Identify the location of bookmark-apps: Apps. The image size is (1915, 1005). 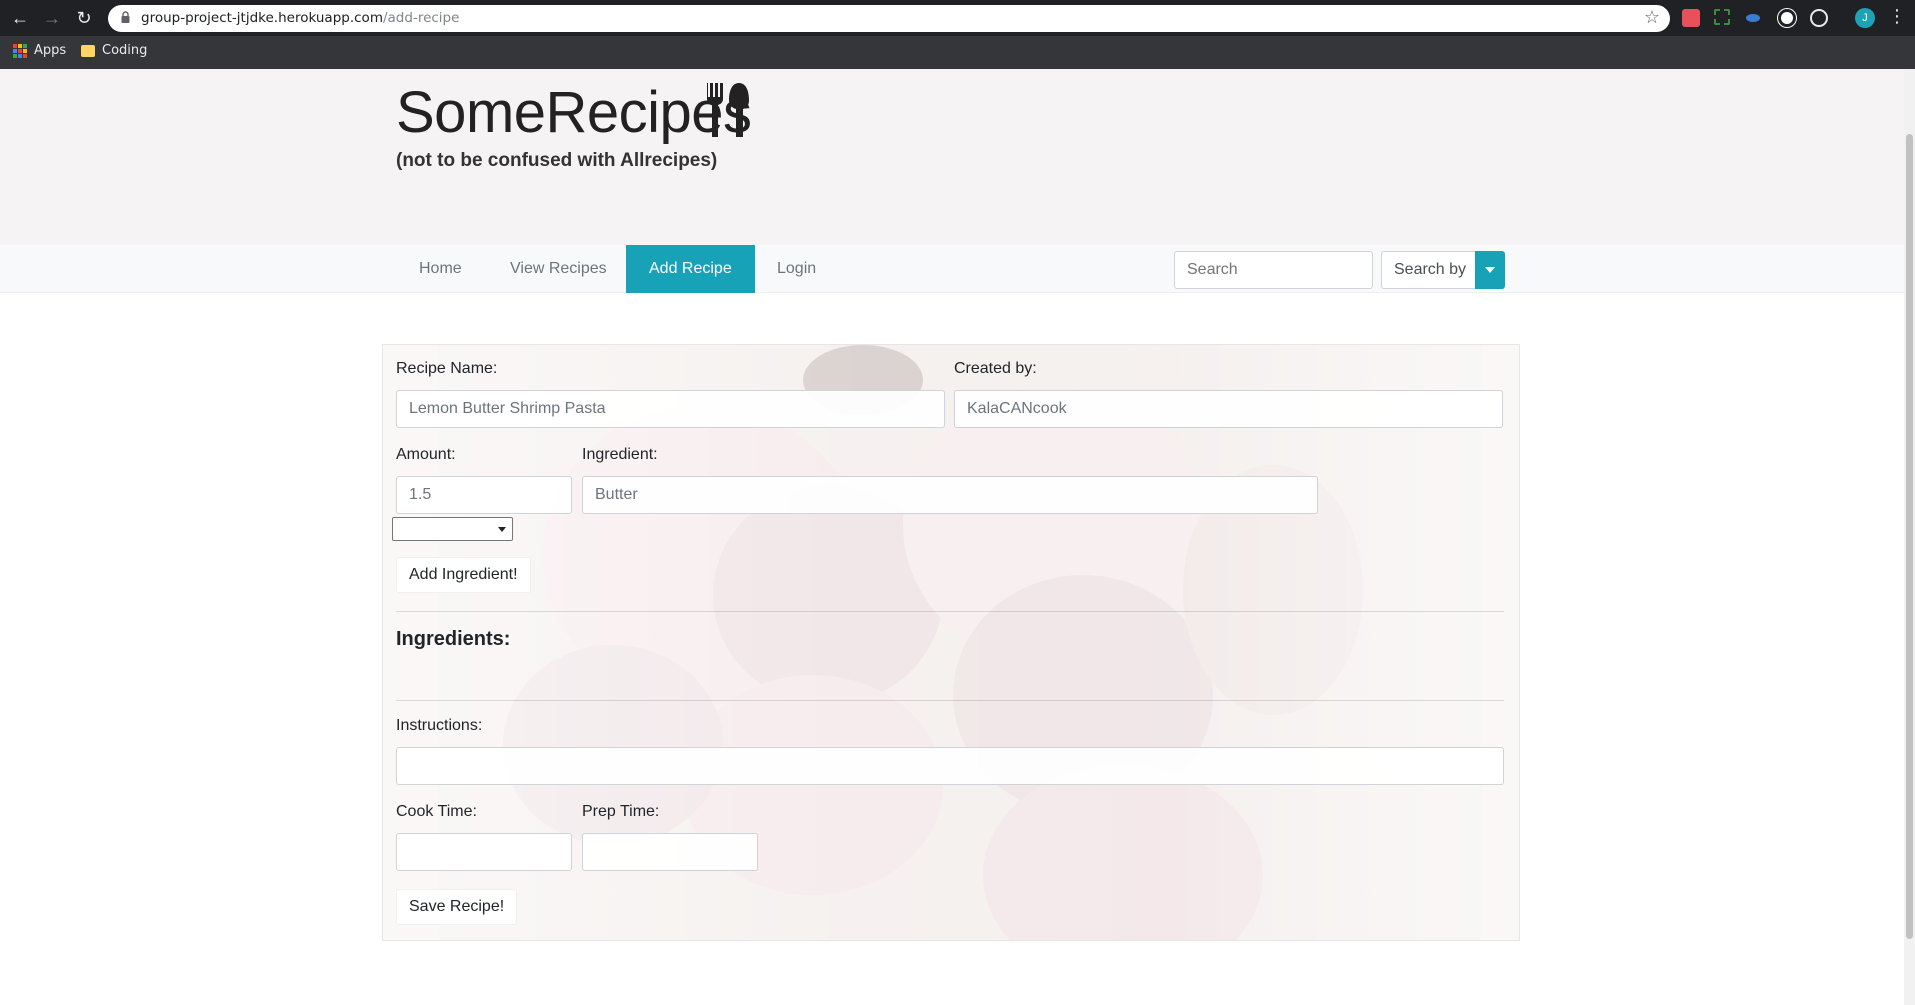
(39, 50).